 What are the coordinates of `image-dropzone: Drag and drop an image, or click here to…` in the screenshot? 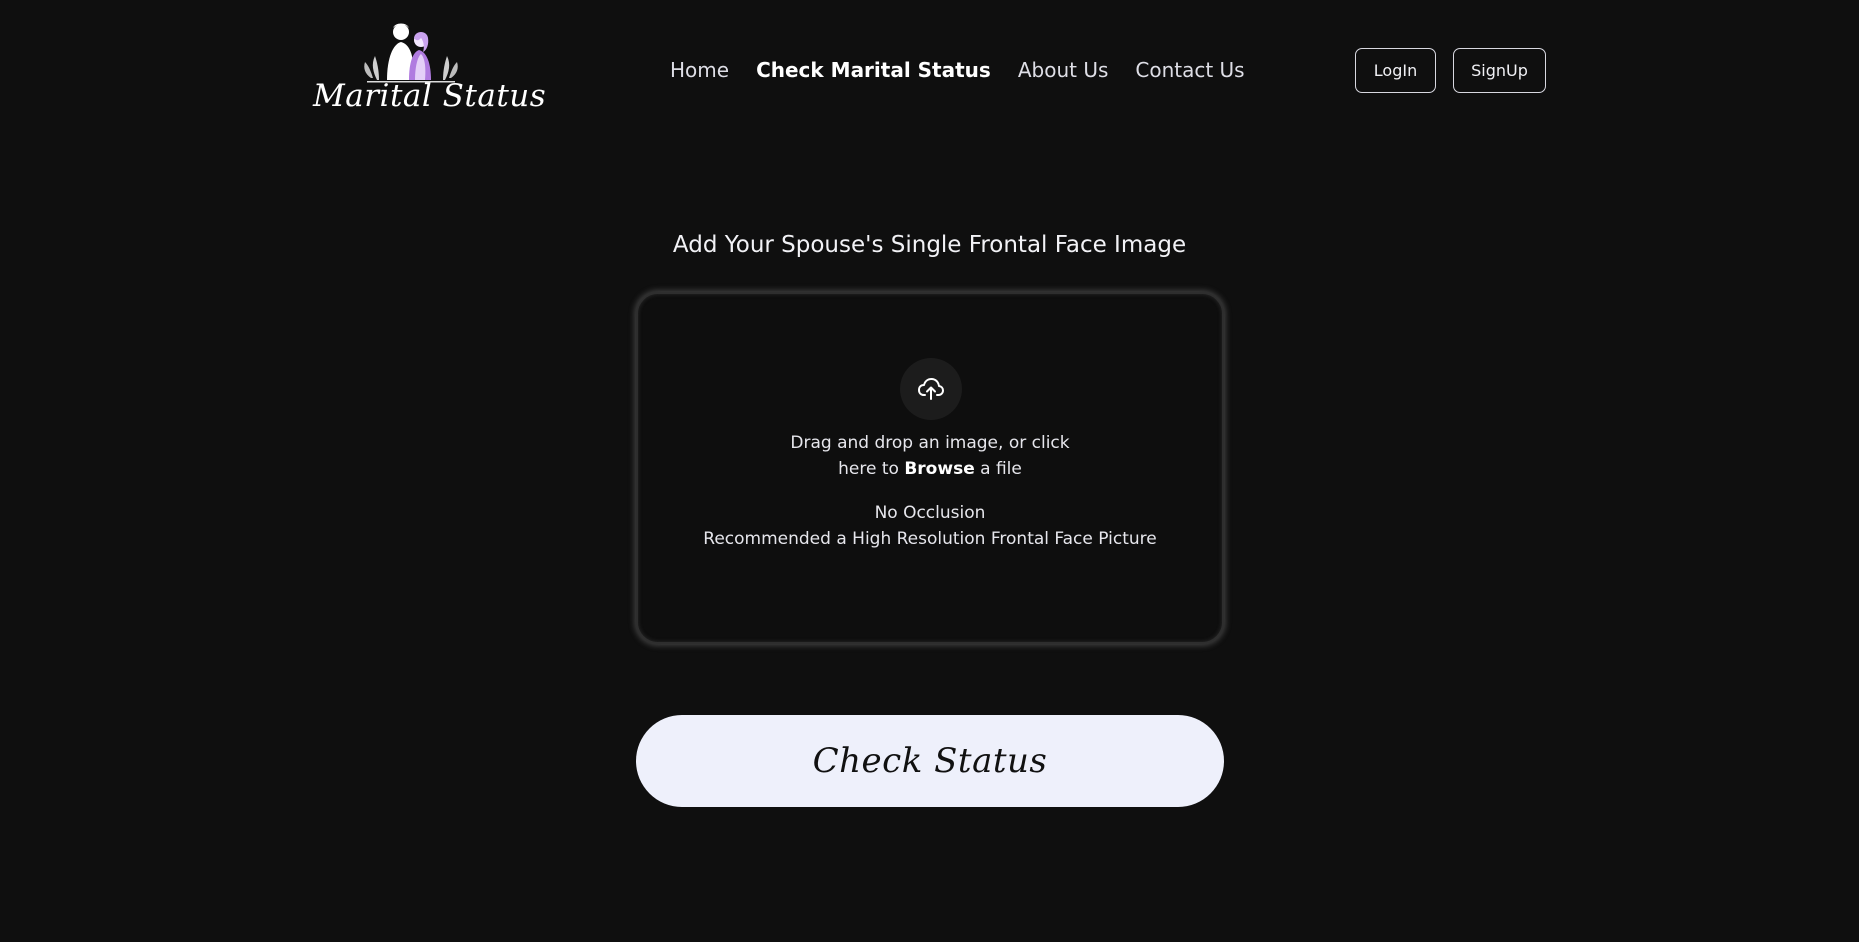 It's located at (930, 468).